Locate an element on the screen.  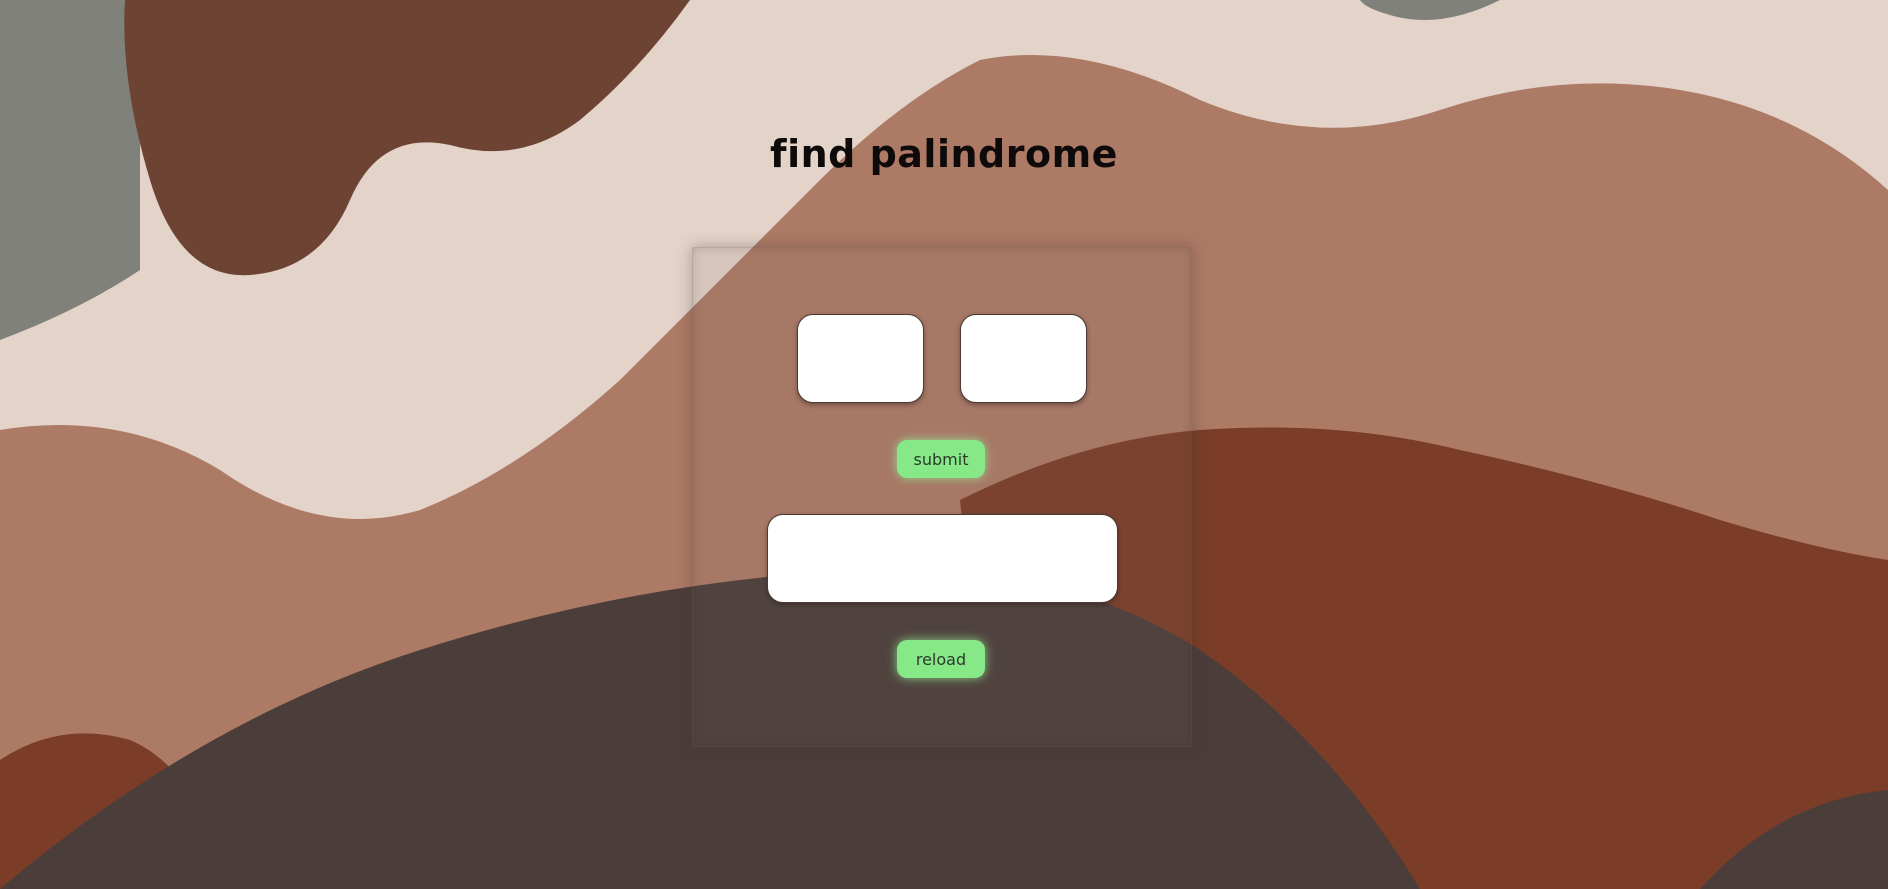
second-number-input is located at coordinates (1023, 358).